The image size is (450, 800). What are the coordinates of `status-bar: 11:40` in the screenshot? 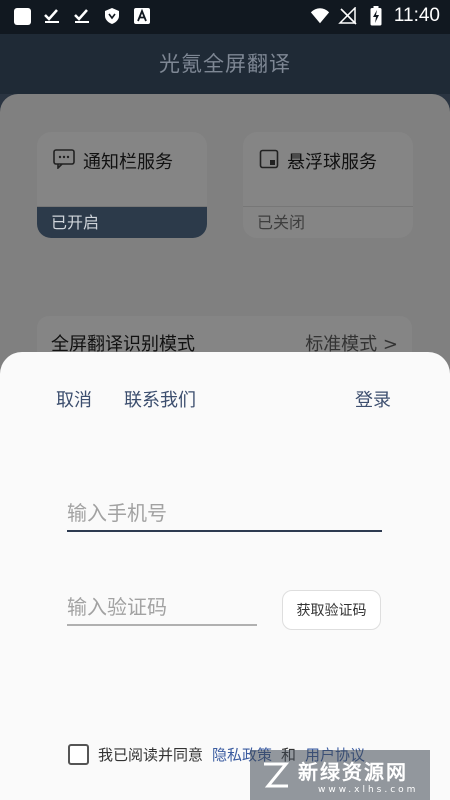 It's located at (225, 17).